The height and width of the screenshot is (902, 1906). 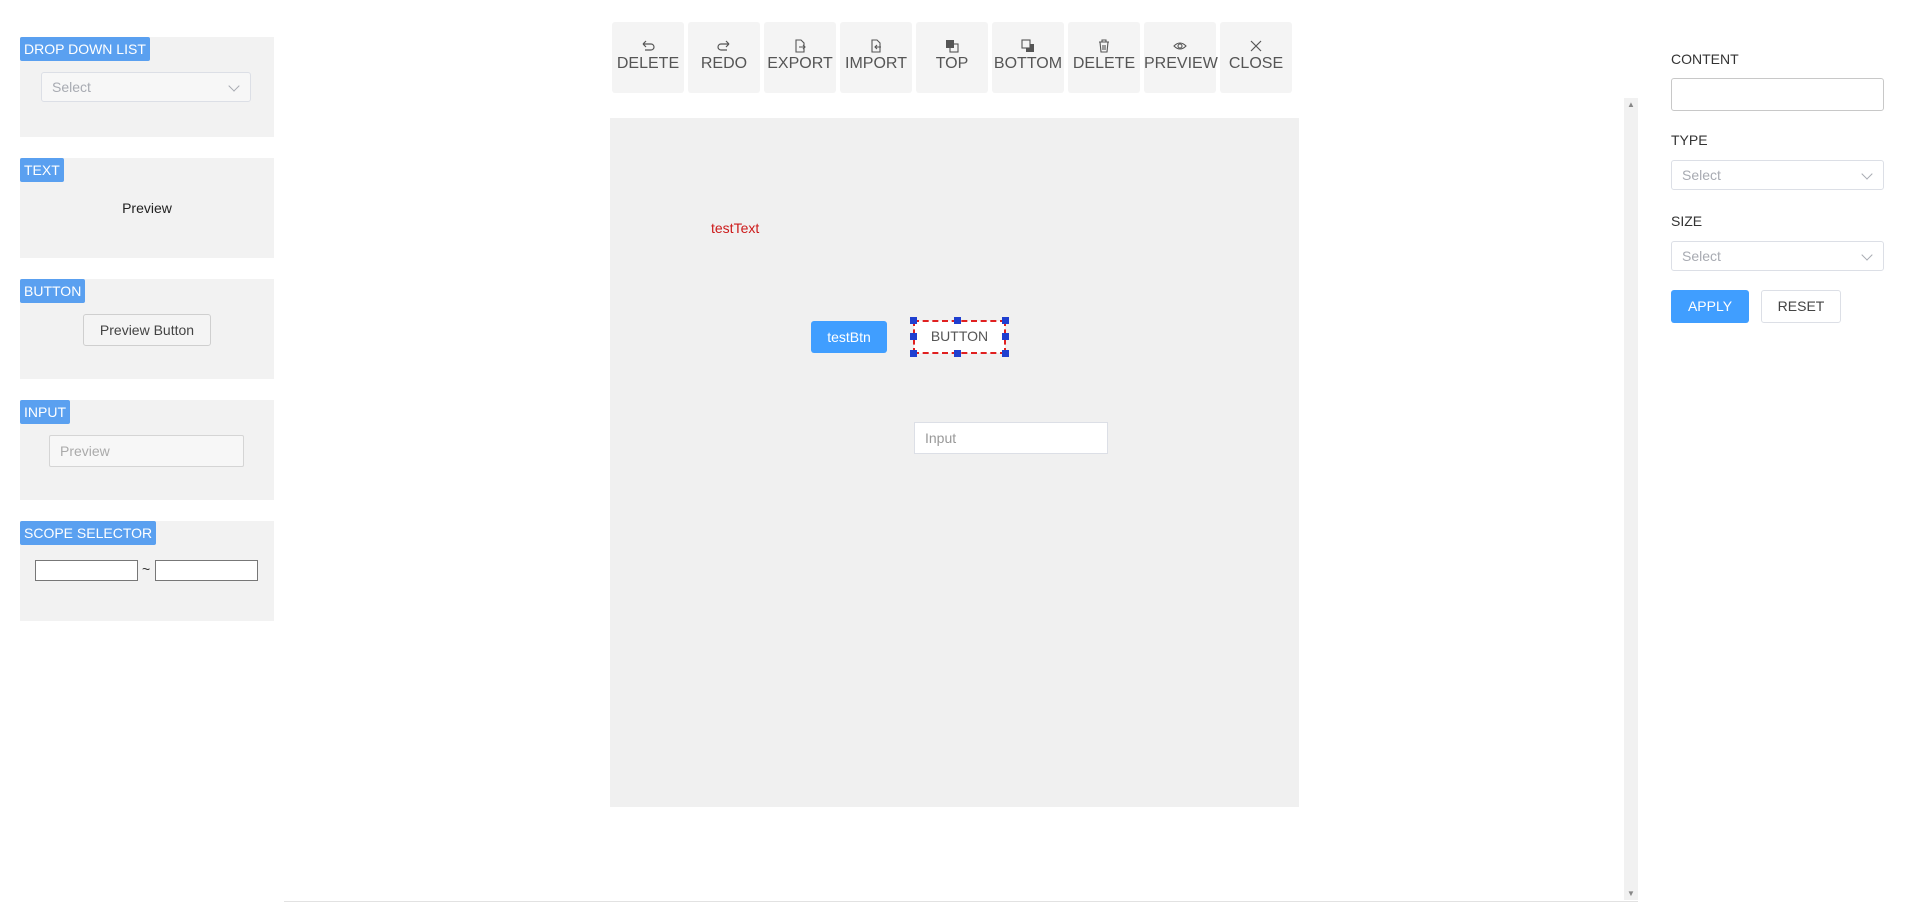 I want to click on palette-item-dropdown: DROP DOWN LIST Select, so click(x=147, y=87).